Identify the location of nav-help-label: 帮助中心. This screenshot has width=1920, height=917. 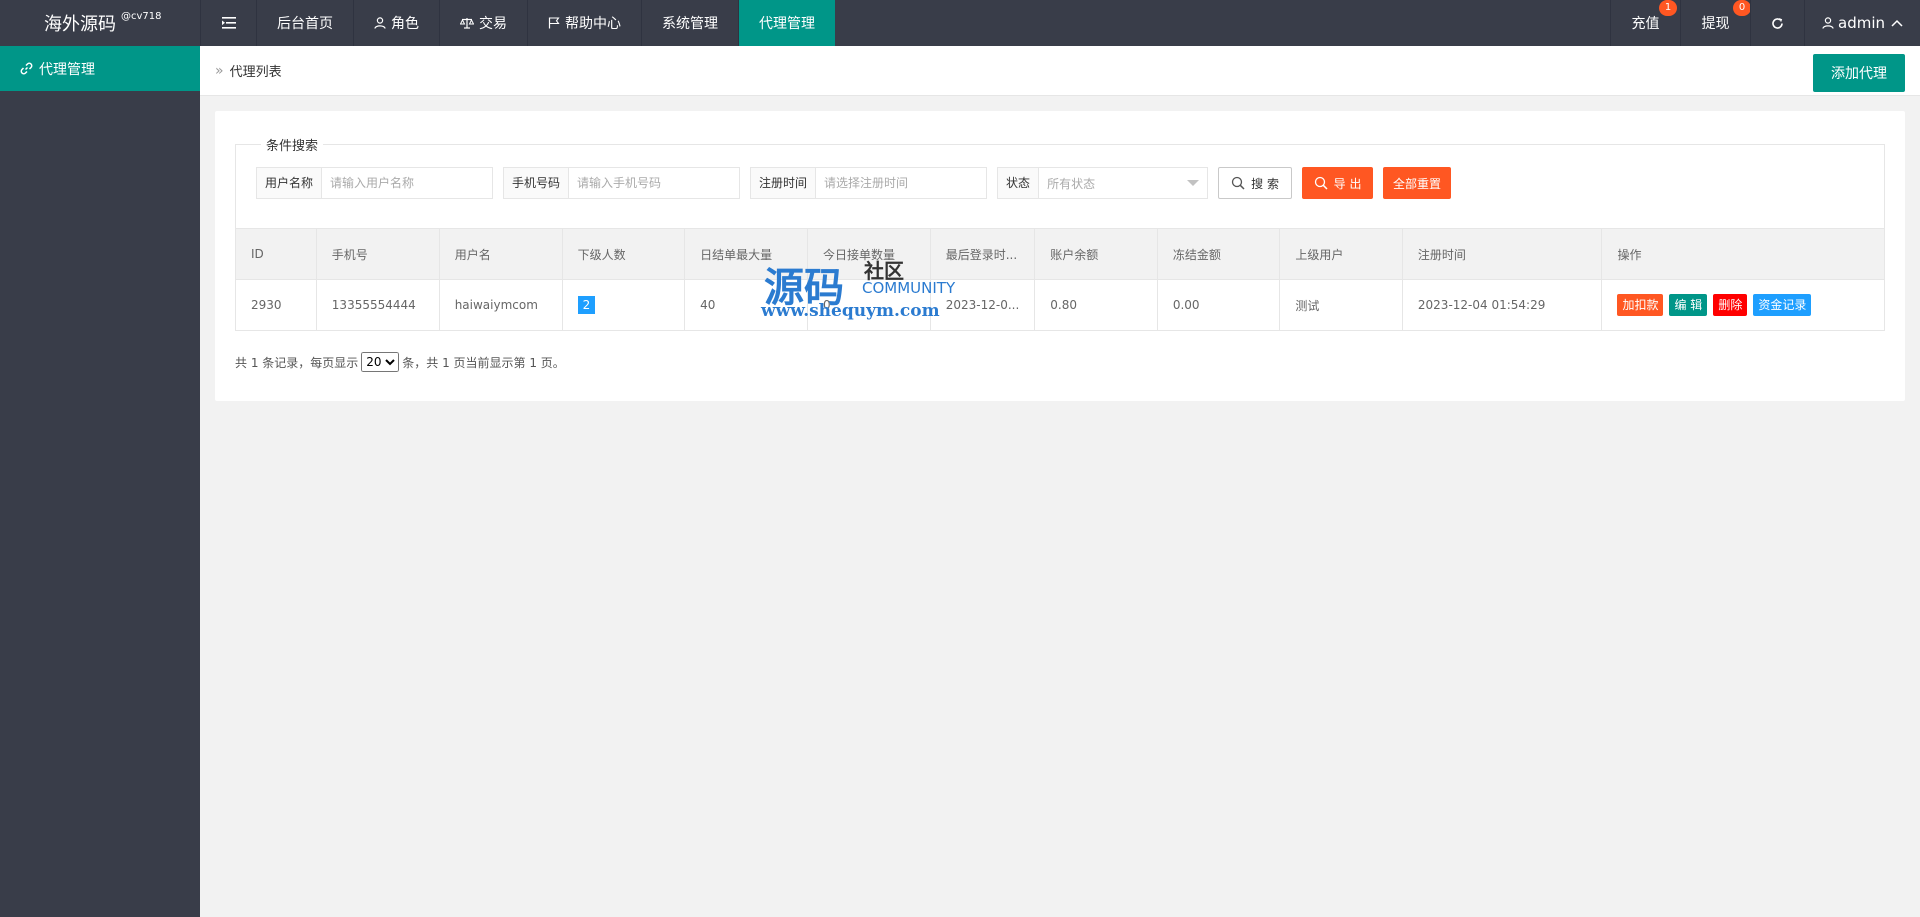
(593, 24).